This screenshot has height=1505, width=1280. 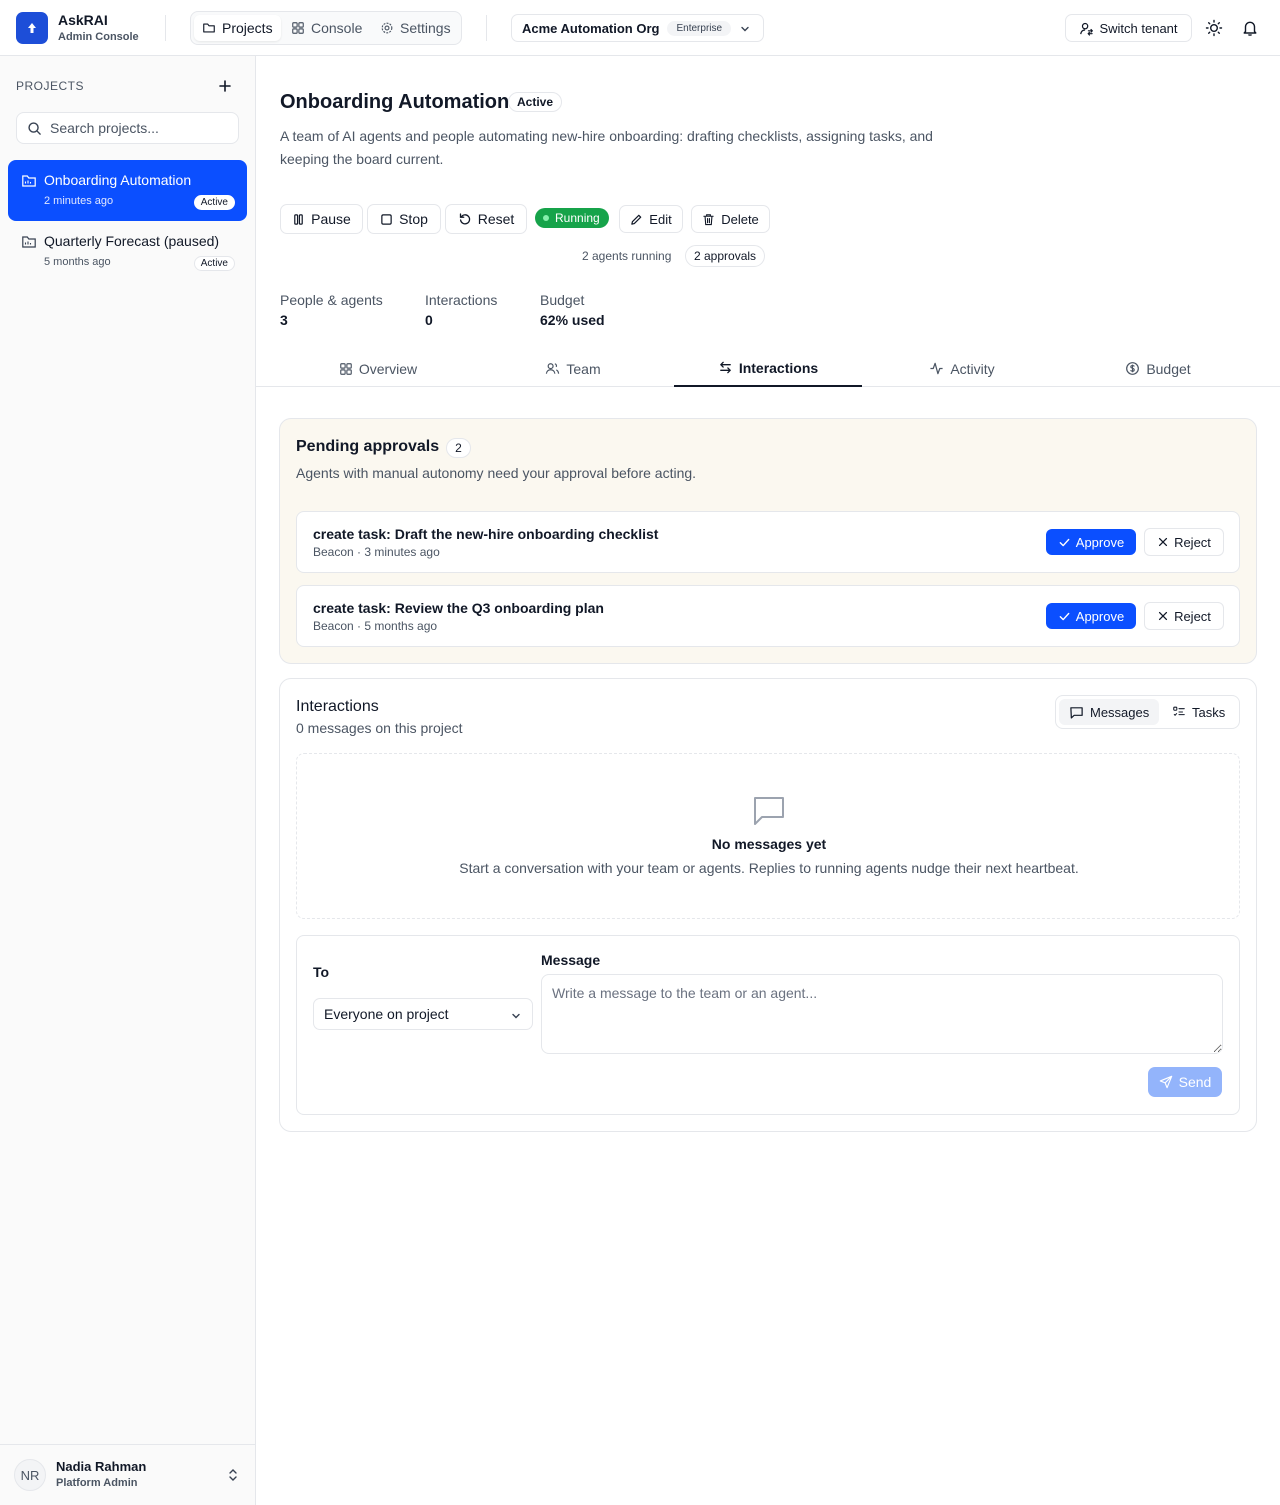 I want to click on add-project-button, so click(x=225, y=86).